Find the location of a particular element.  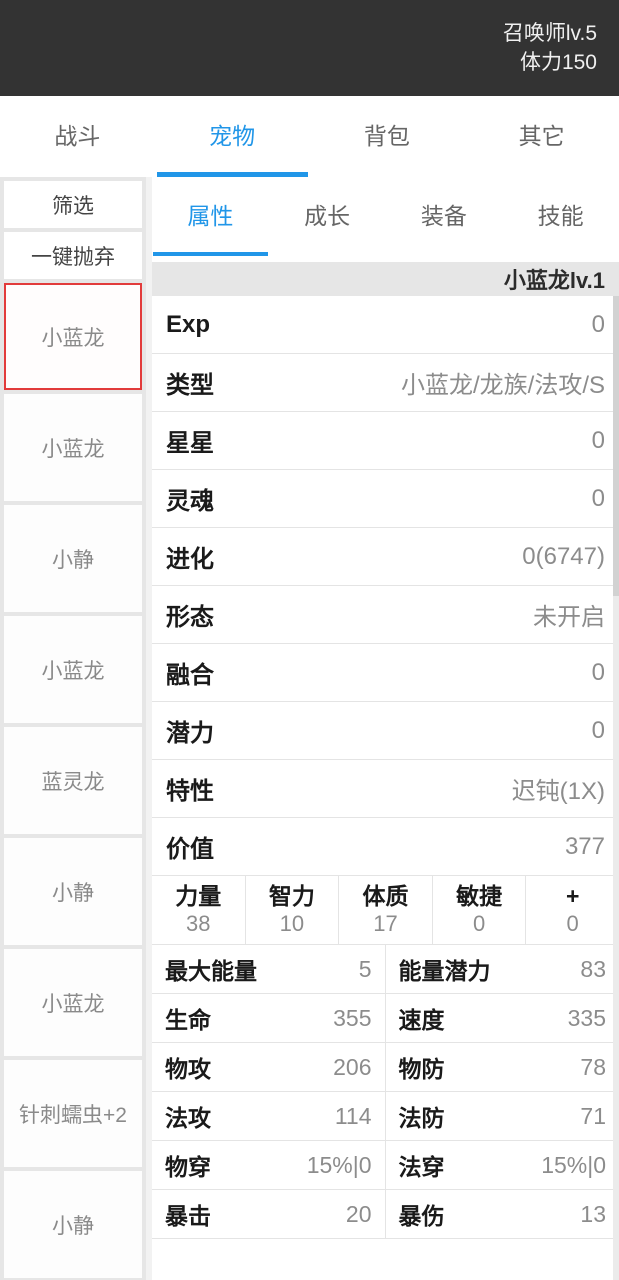

attribute-value: 小蓝龙/龙族/法攻/S is located at coordinates (502, 385).